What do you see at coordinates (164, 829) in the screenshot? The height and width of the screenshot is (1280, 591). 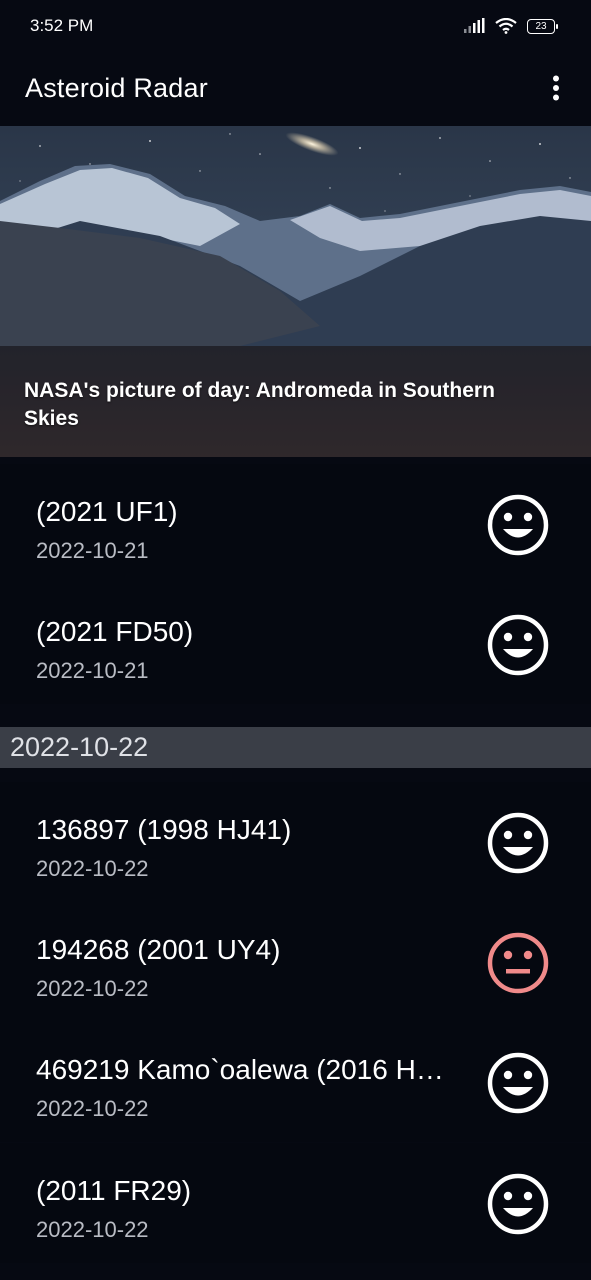 I see `asteroid-name: 136897 (1998 HJ41)` at bounding box center [164, 829].